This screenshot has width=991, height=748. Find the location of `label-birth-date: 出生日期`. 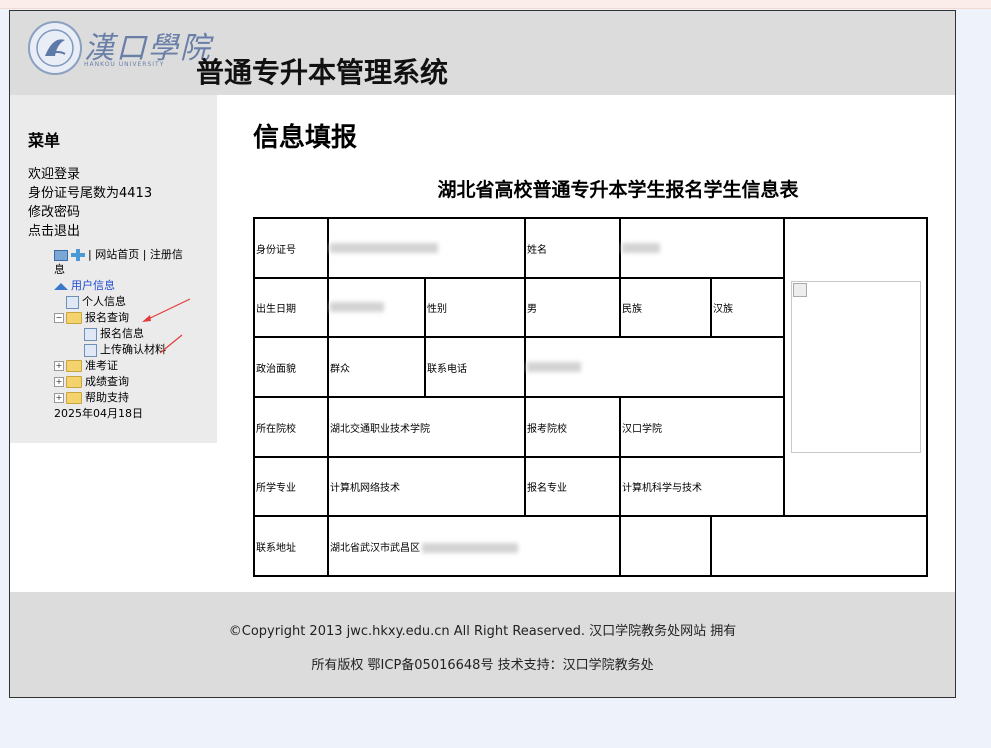

label-birth-date: 出生日期 is located at coordinates (291, 307).